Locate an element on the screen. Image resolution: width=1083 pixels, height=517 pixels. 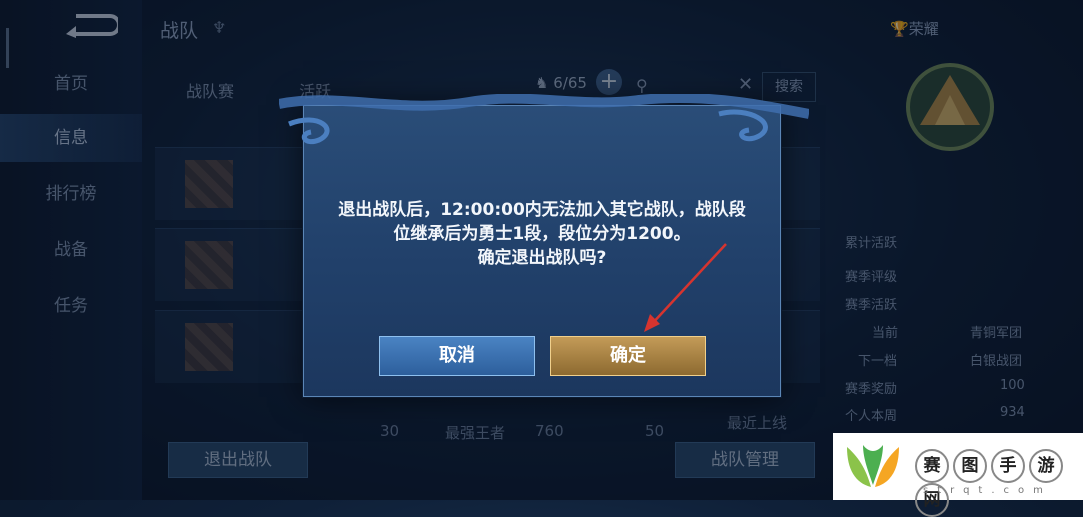
watermark-char: 赛 is located at coordinates (932, 466).